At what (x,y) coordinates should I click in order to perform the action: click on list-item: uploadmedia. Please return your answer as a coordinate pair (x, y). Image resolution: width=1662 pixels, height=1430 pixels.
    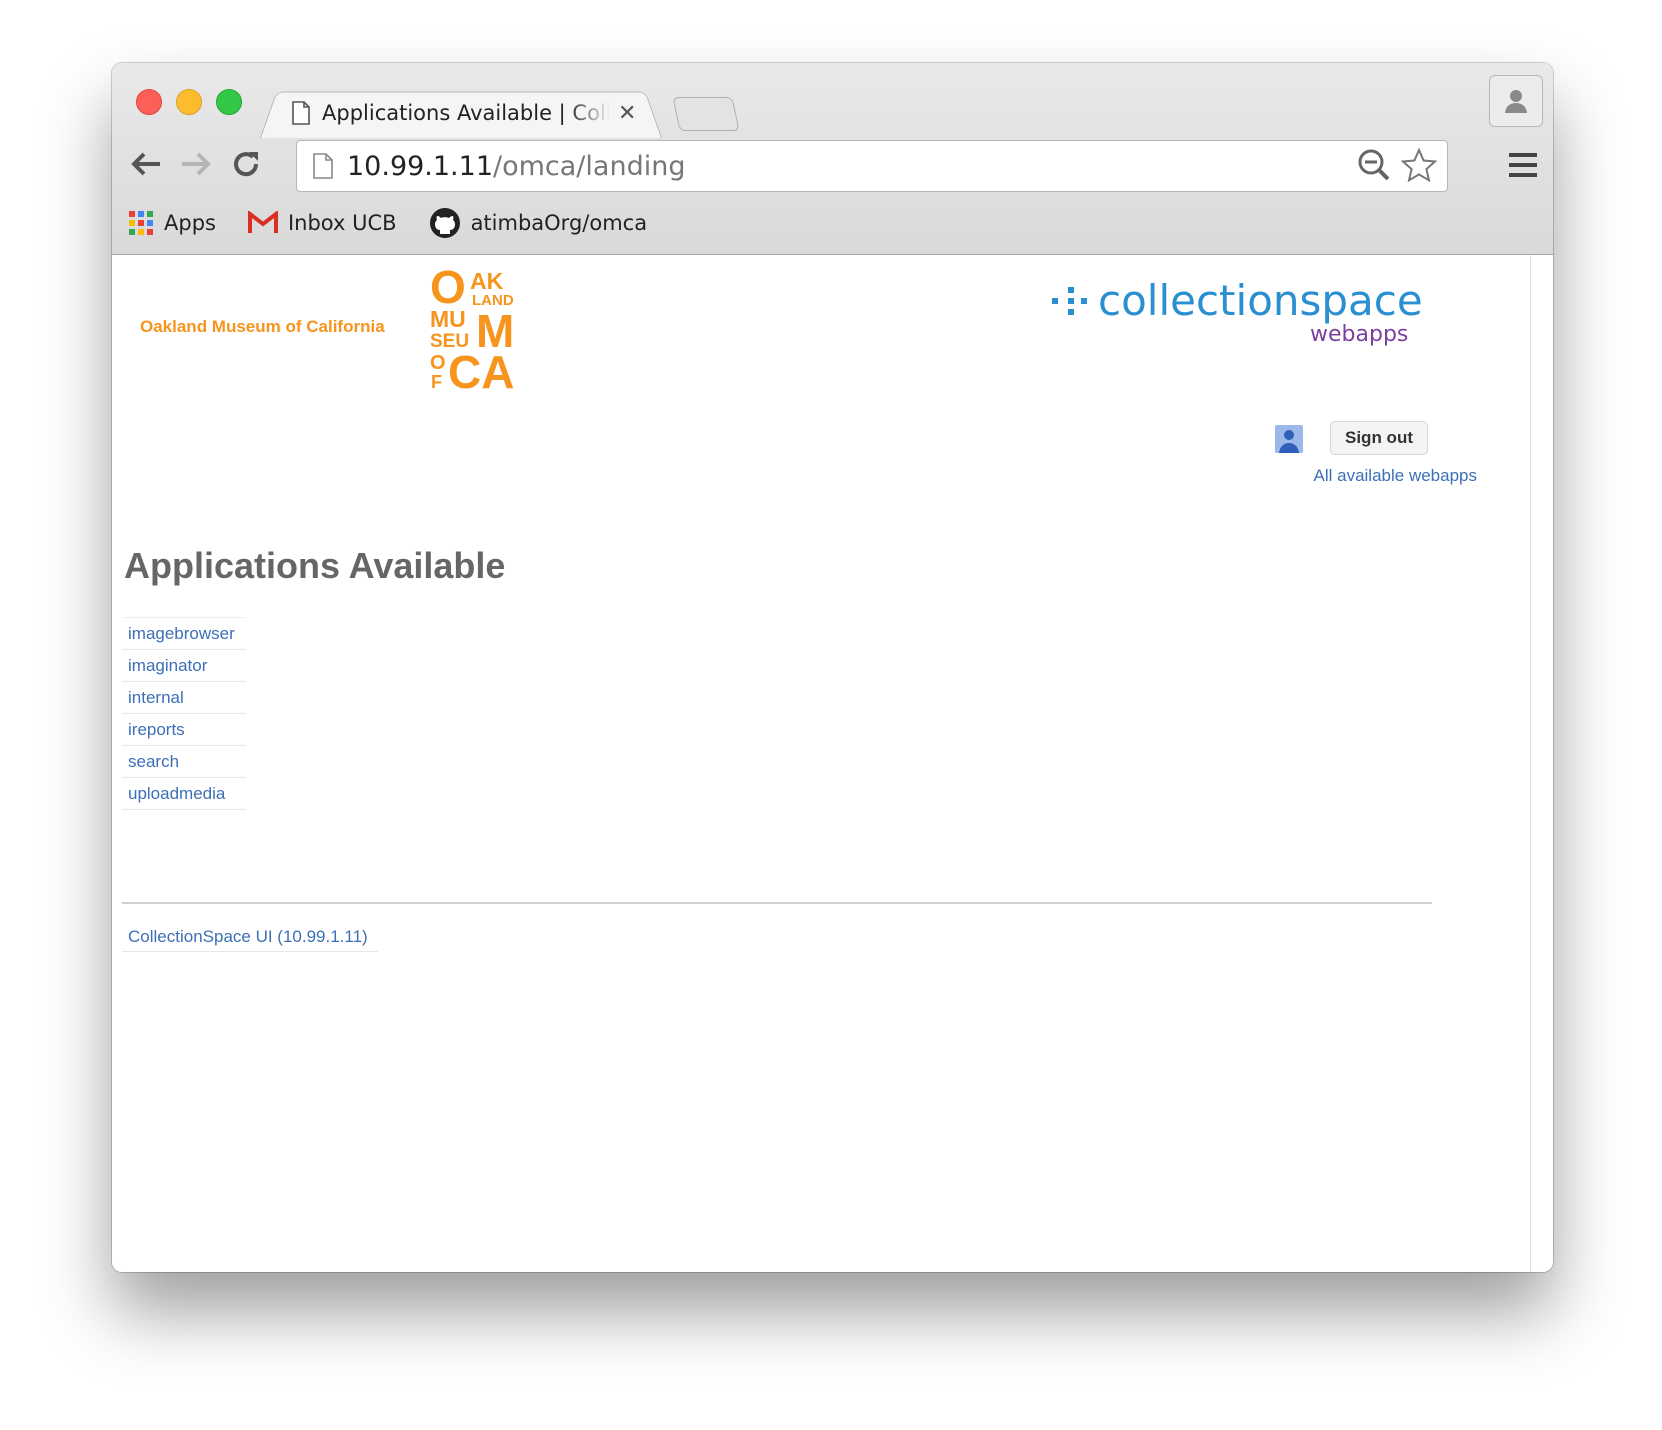
    Looking at the image, I should click on (184, 794).